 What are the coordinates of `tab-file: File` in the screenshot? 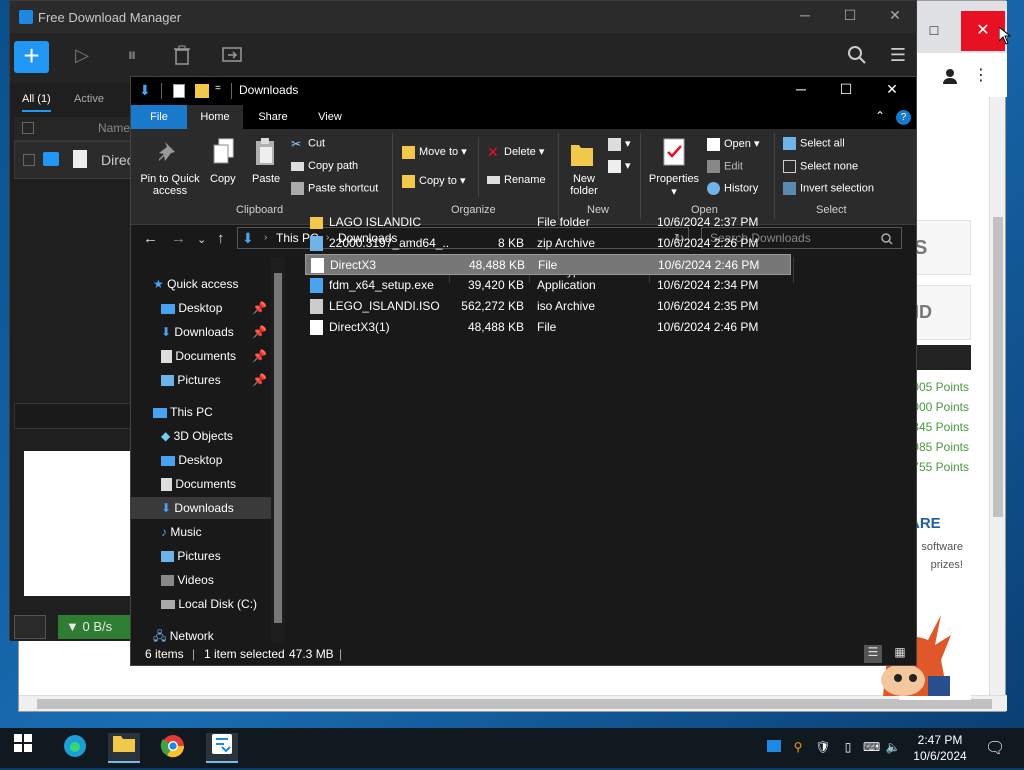 It's located at (159, 117).